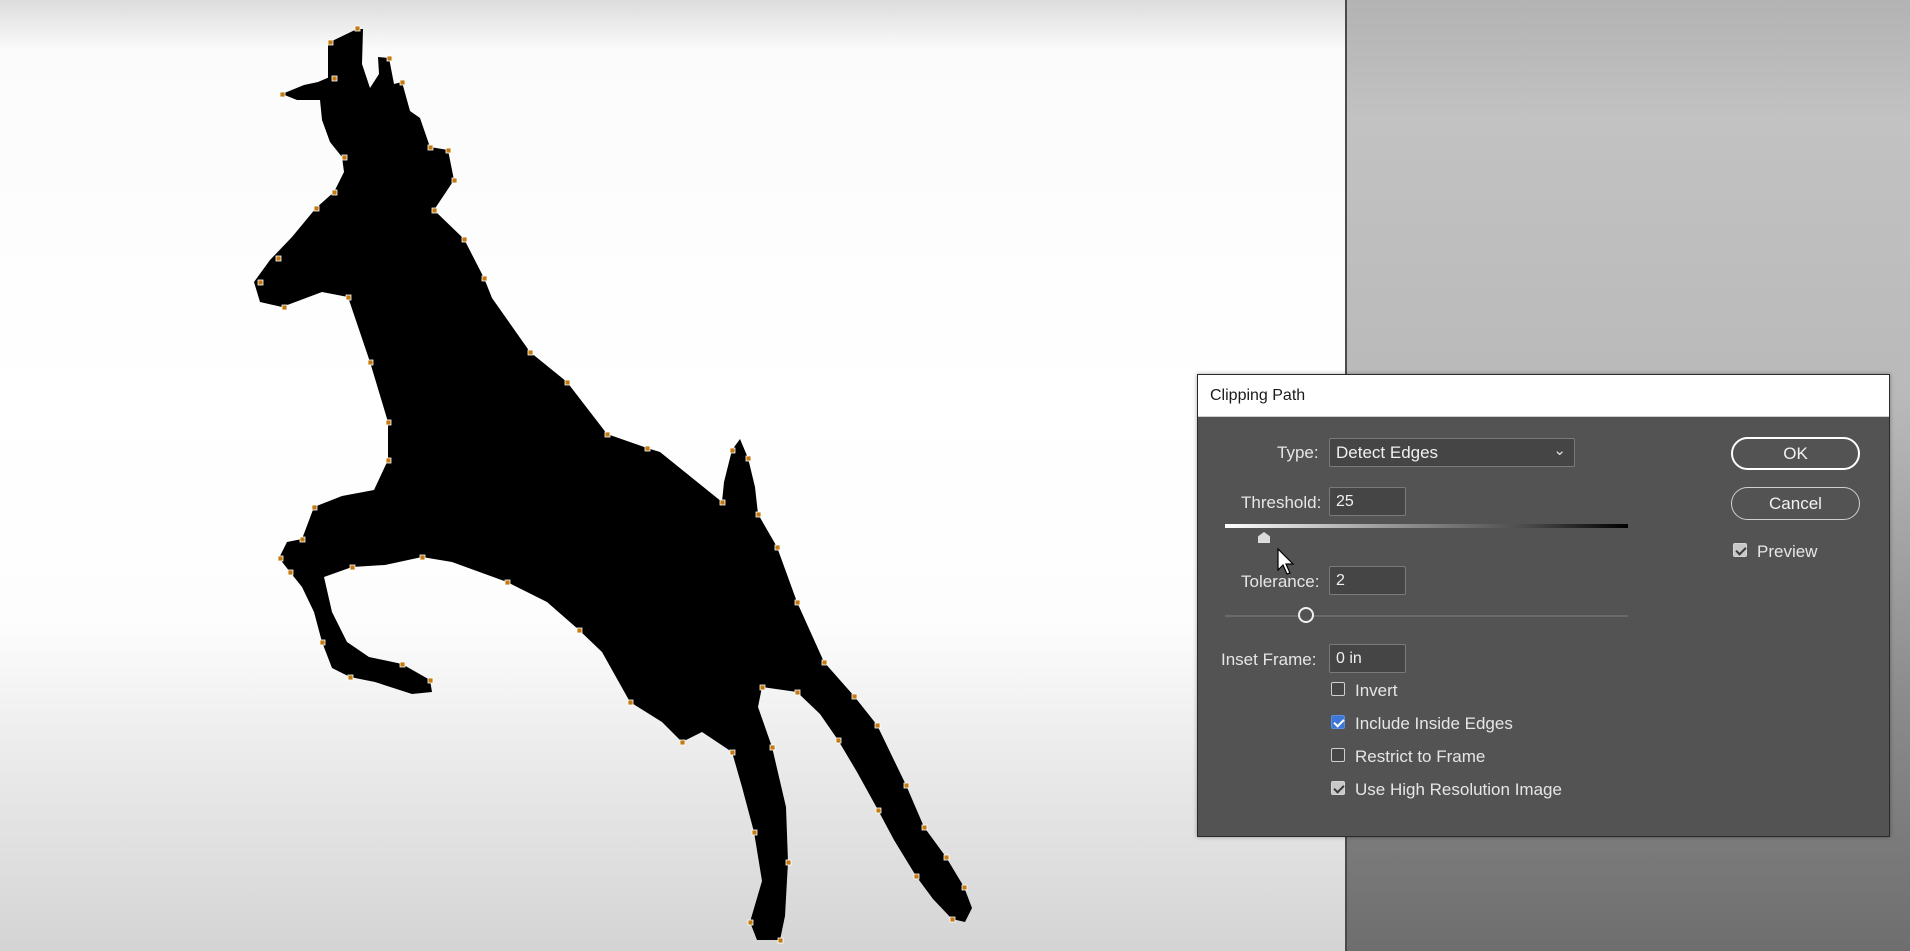  Describe the element at coordinates (1269, 659) in the screenshot. I see `inset-frame-label: Inset Frame:` at that location.